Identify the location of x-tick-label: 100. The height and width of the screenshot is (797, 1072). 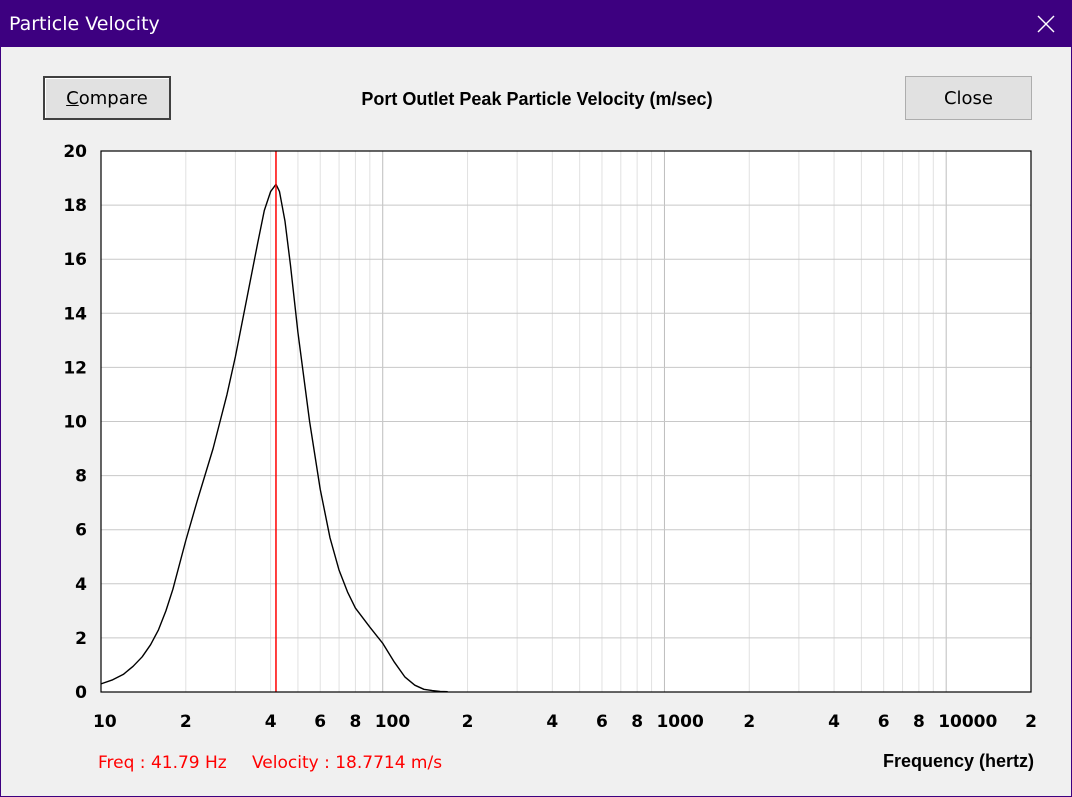
(393, 722).